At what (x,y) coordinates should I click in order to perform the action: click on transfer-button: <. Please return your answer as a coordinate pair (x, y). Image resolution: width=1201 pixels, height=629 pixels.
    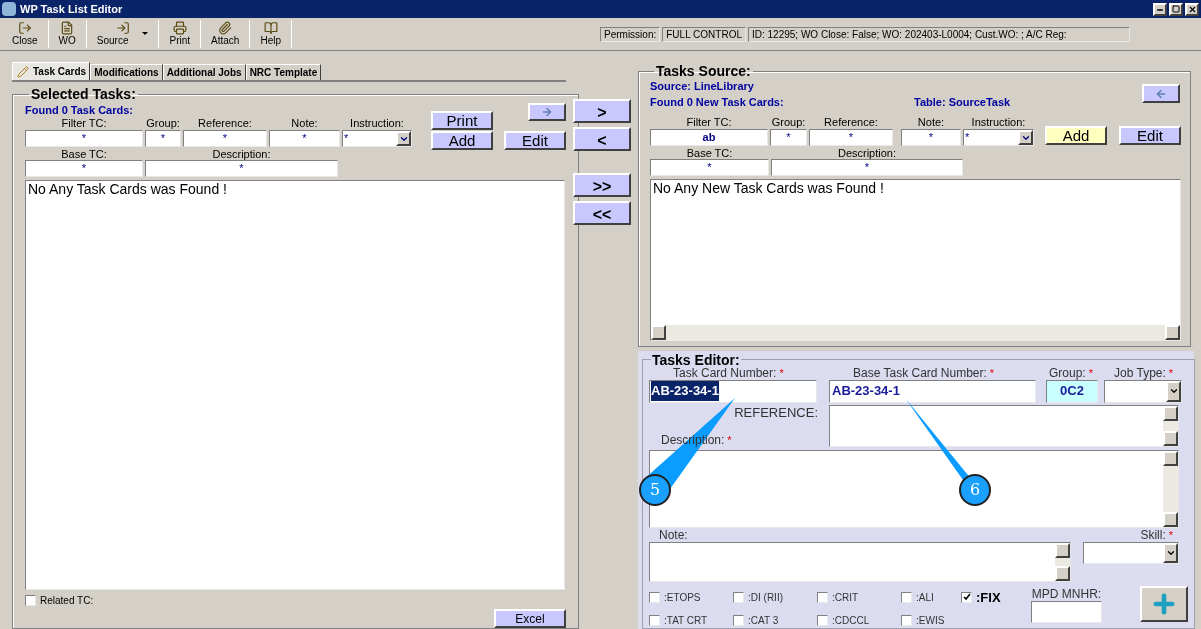
    Looking at the image, I should click on (602, 139).